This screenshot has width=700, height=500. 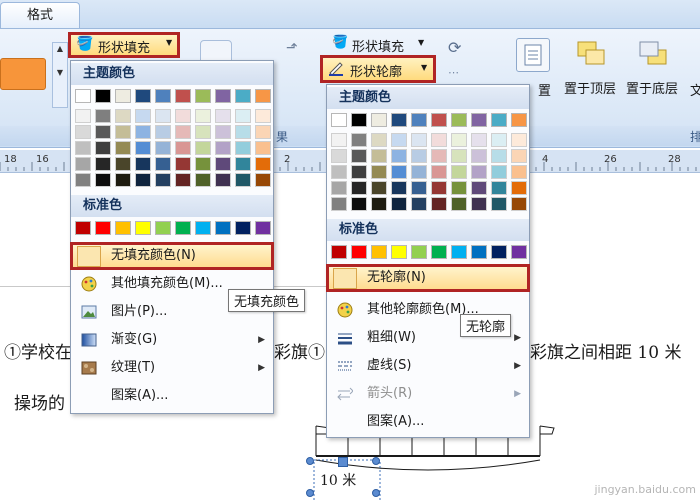 What do you see at coordinates (533, 68) in the screenshot?
I see `position-button: 置` at bounding box center [533, 68].